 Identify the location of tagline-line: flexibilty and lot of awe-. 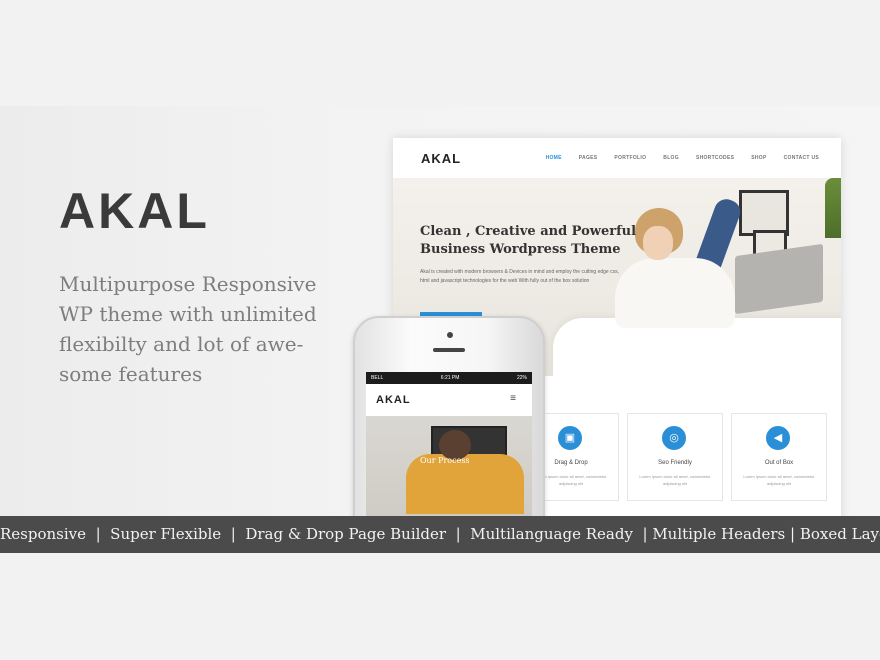
(181, 344).